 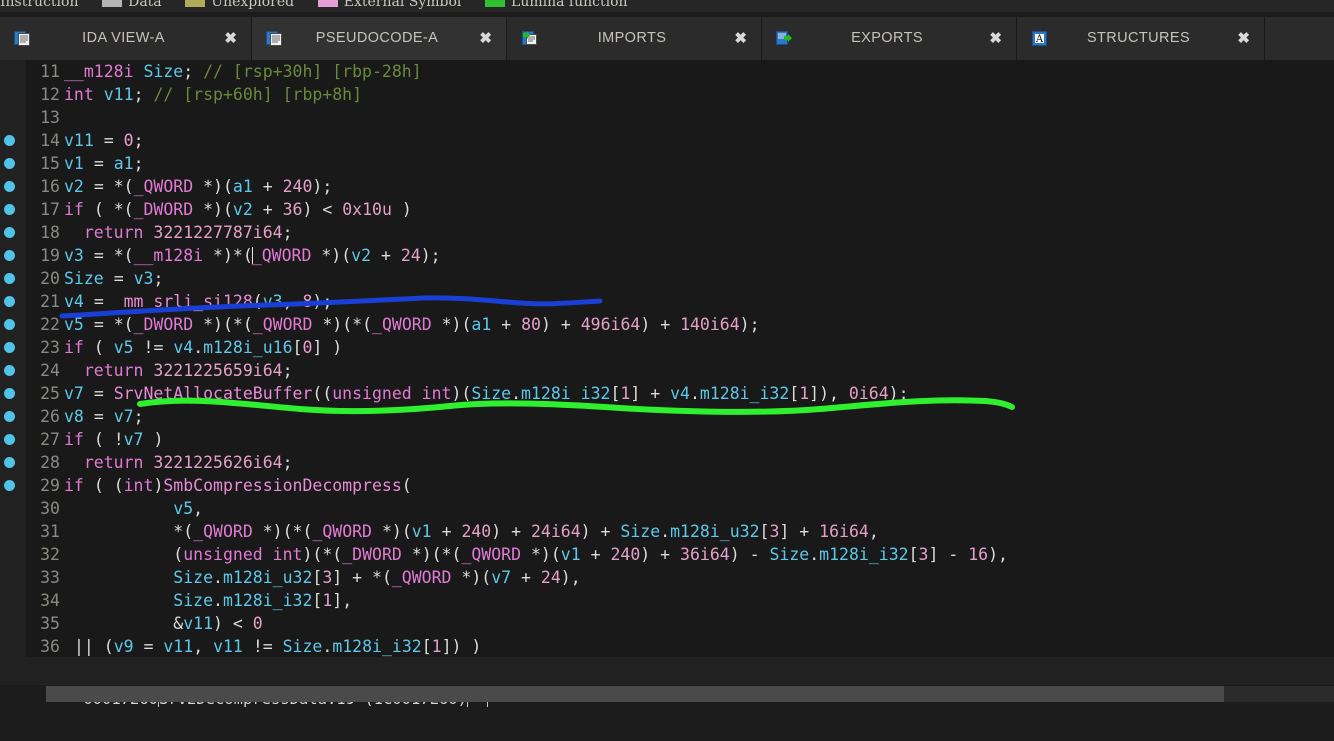 I want to click on line-number: 31, so click(x=50, y=531).